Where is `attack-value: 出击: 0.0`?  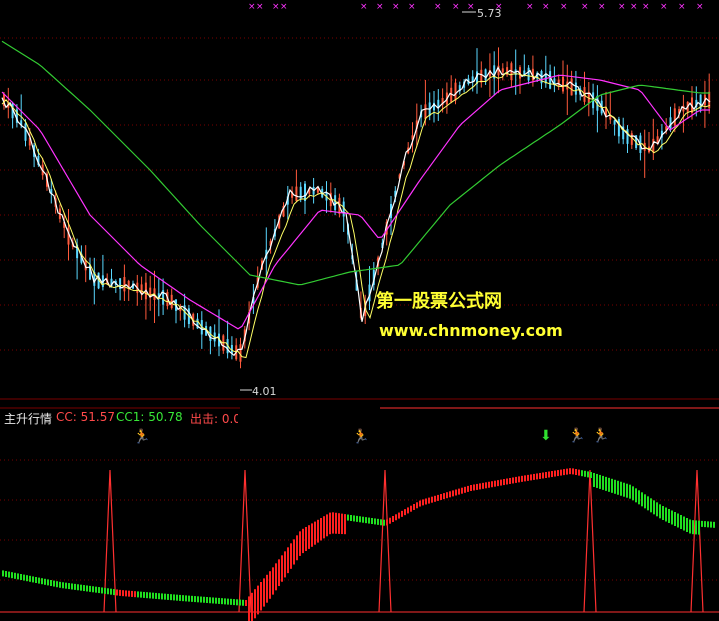
attack-value: 出击: 0.0 is located at coordinates (214, 419).